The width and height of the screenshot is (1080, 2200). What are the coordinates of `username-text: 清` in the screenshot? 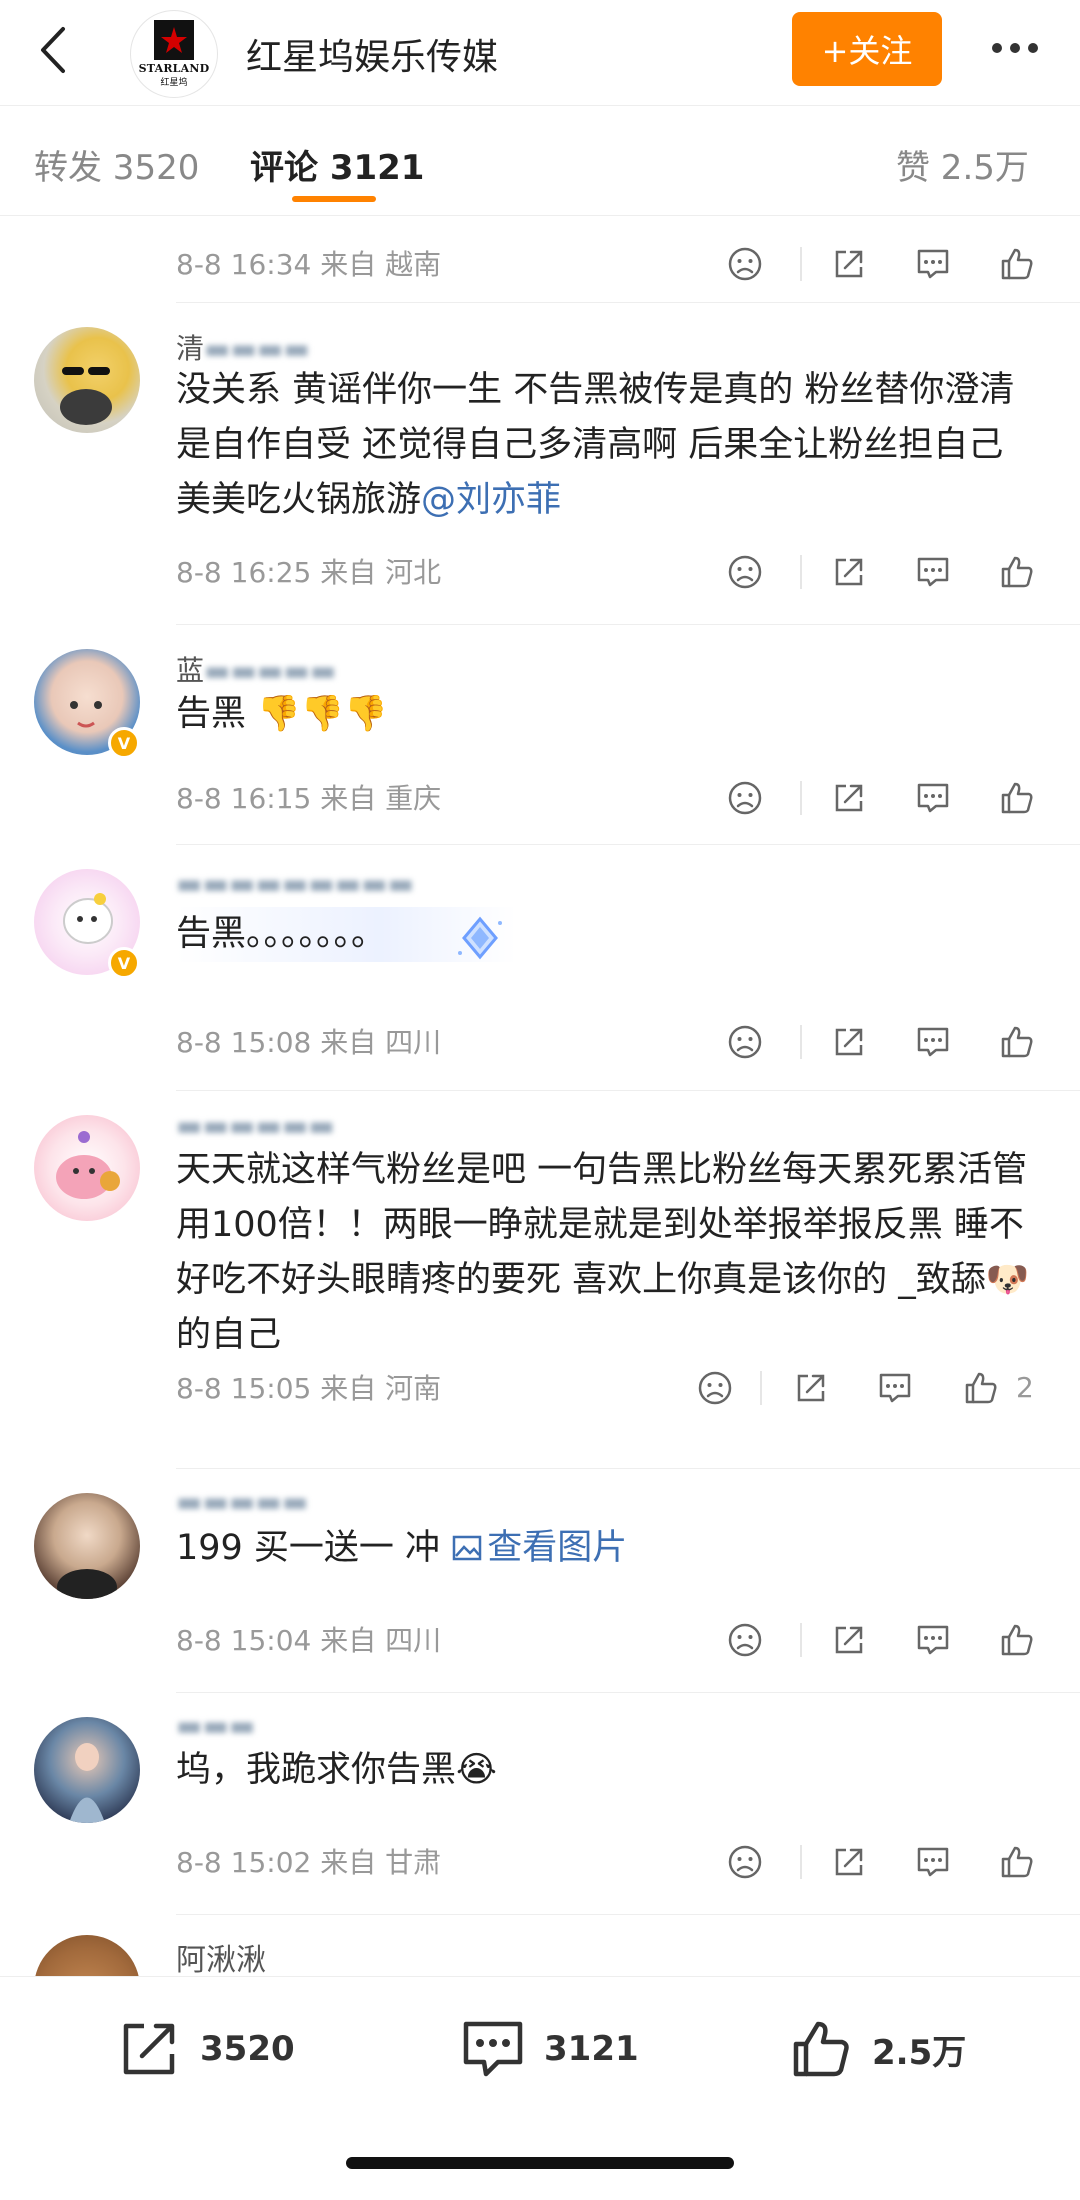 It's located at (190, 348).